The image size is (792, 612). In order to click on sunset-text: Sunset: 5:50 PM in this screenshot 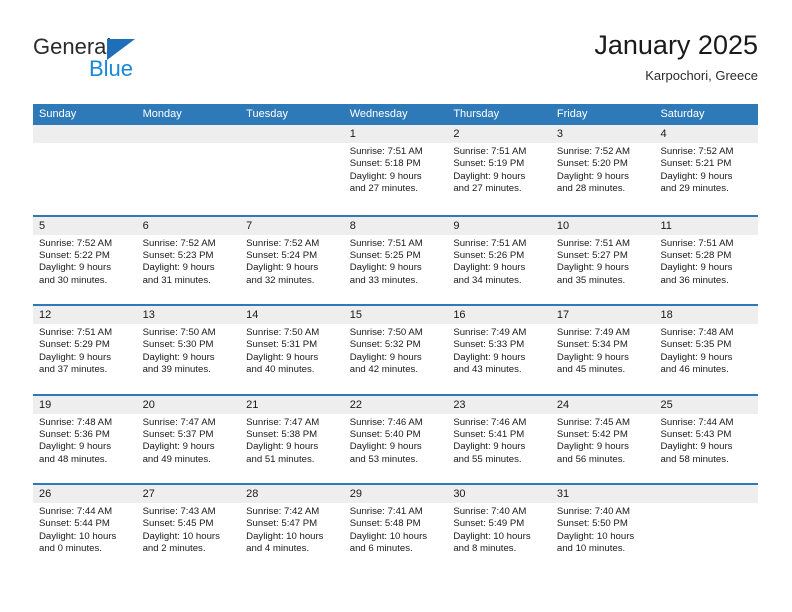, I will do `click(592, 524)`.